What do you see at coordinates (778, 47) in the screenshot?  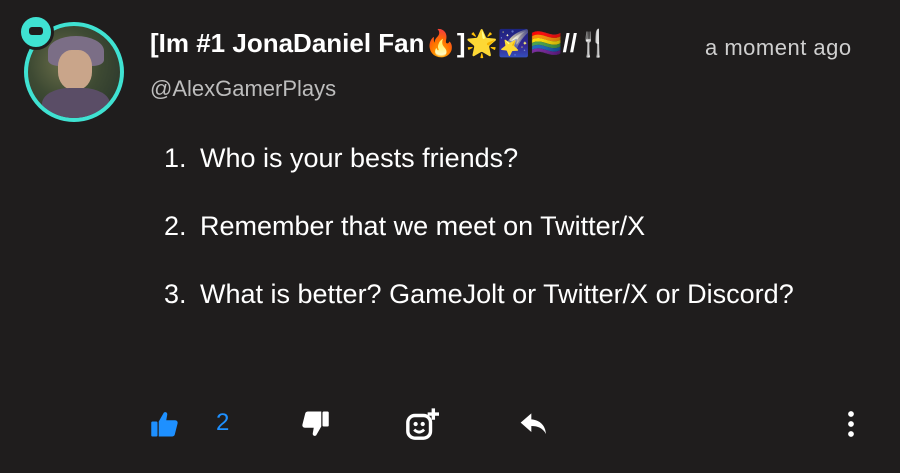 I see `post-timestamp: a moment ago` at bounding box center [778, 47].